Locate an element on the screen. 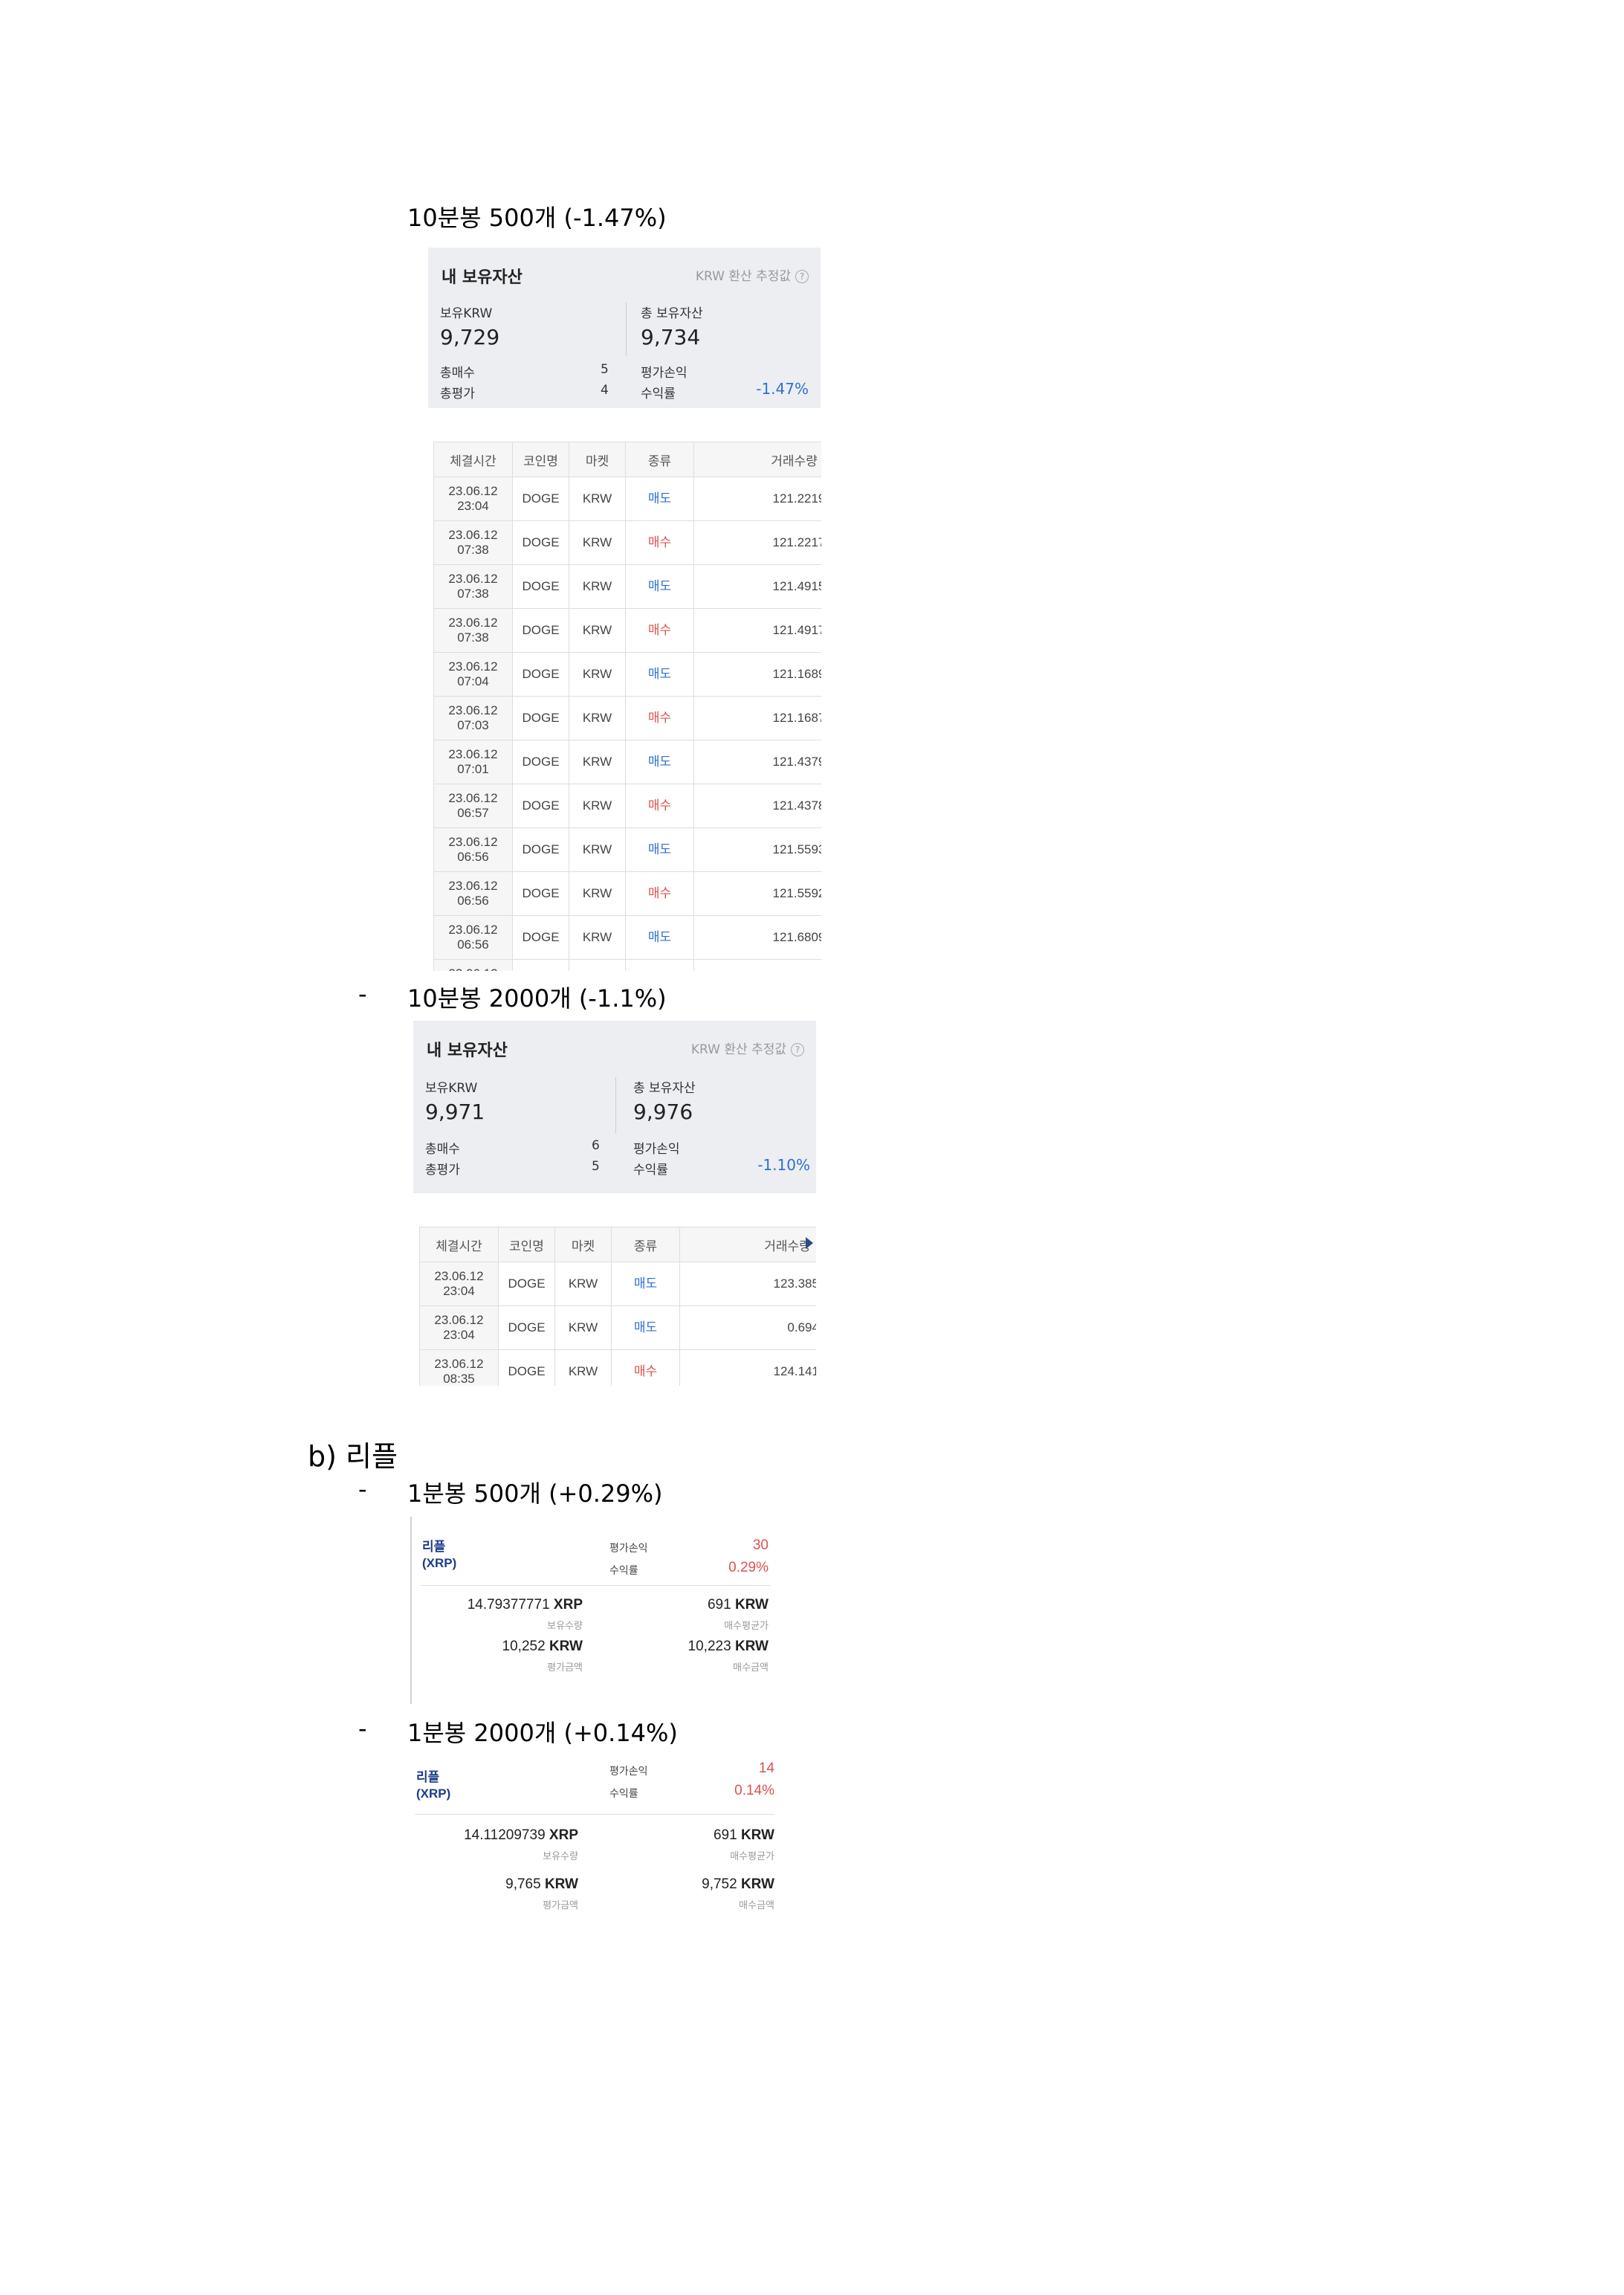  qty-cell: 121.43790971 DOGE is located at coordinates (757, 762).